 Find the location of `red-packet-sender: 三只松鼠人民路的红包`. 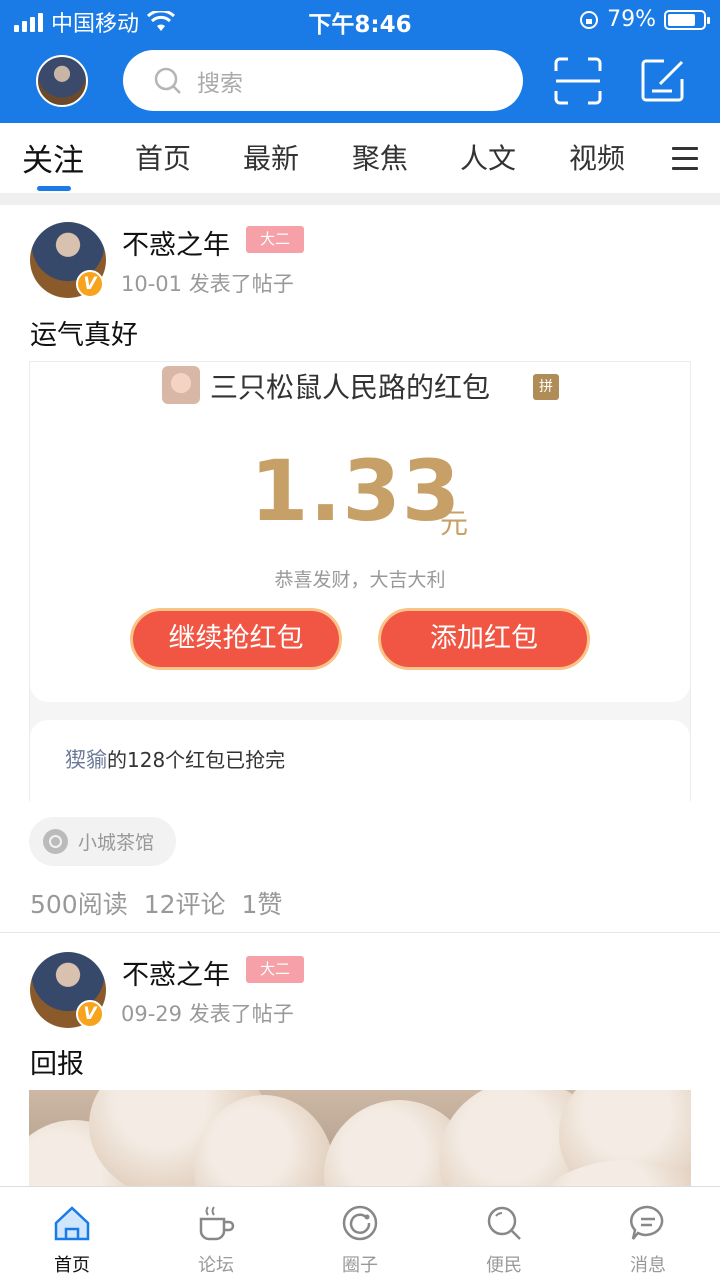

red-packet-sender: 三只松鼠人民路的红包 is located at coordinates (350, 387).